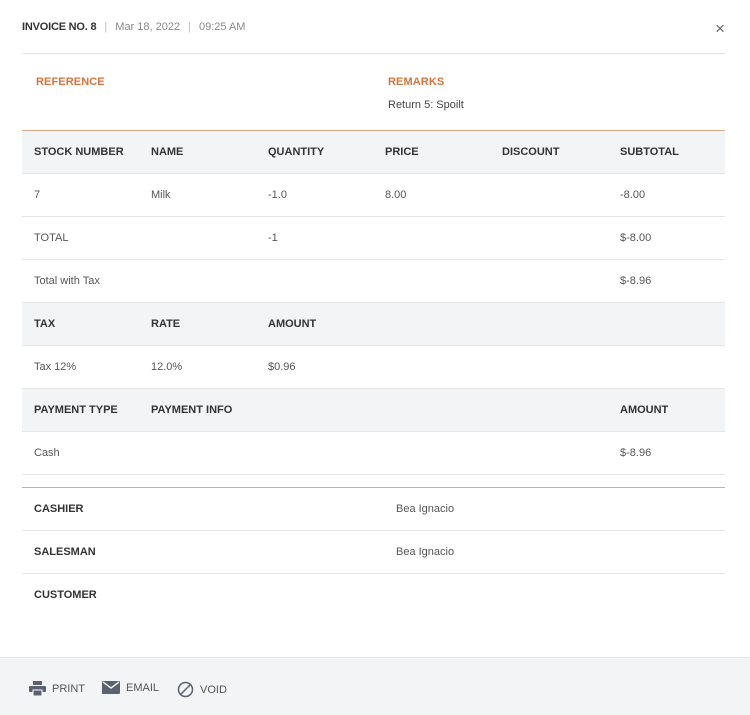 The width and height of the screenshot is (750, 715). What do you see at coordinates (166, 324) in the screenshot?
I see `col-rate: RATE` at bounding box center [166, 324].